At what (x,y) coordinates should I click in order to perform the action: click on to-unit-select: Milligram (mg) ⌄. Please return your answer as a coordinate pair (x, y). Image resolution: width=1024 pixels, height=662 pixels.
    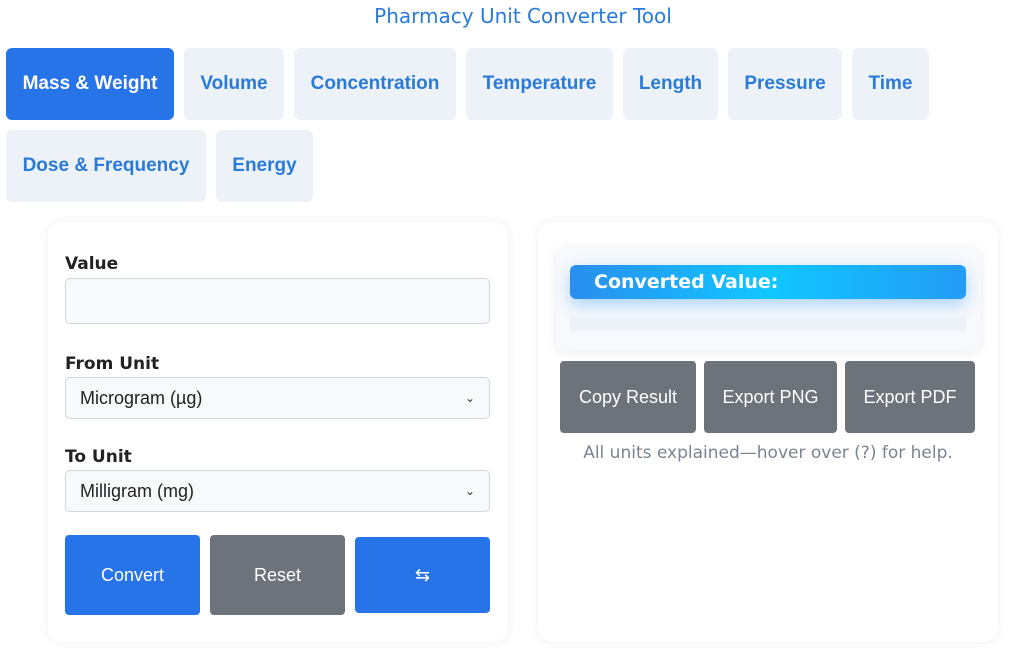
    Looking at the image, I should click on (277, 491).